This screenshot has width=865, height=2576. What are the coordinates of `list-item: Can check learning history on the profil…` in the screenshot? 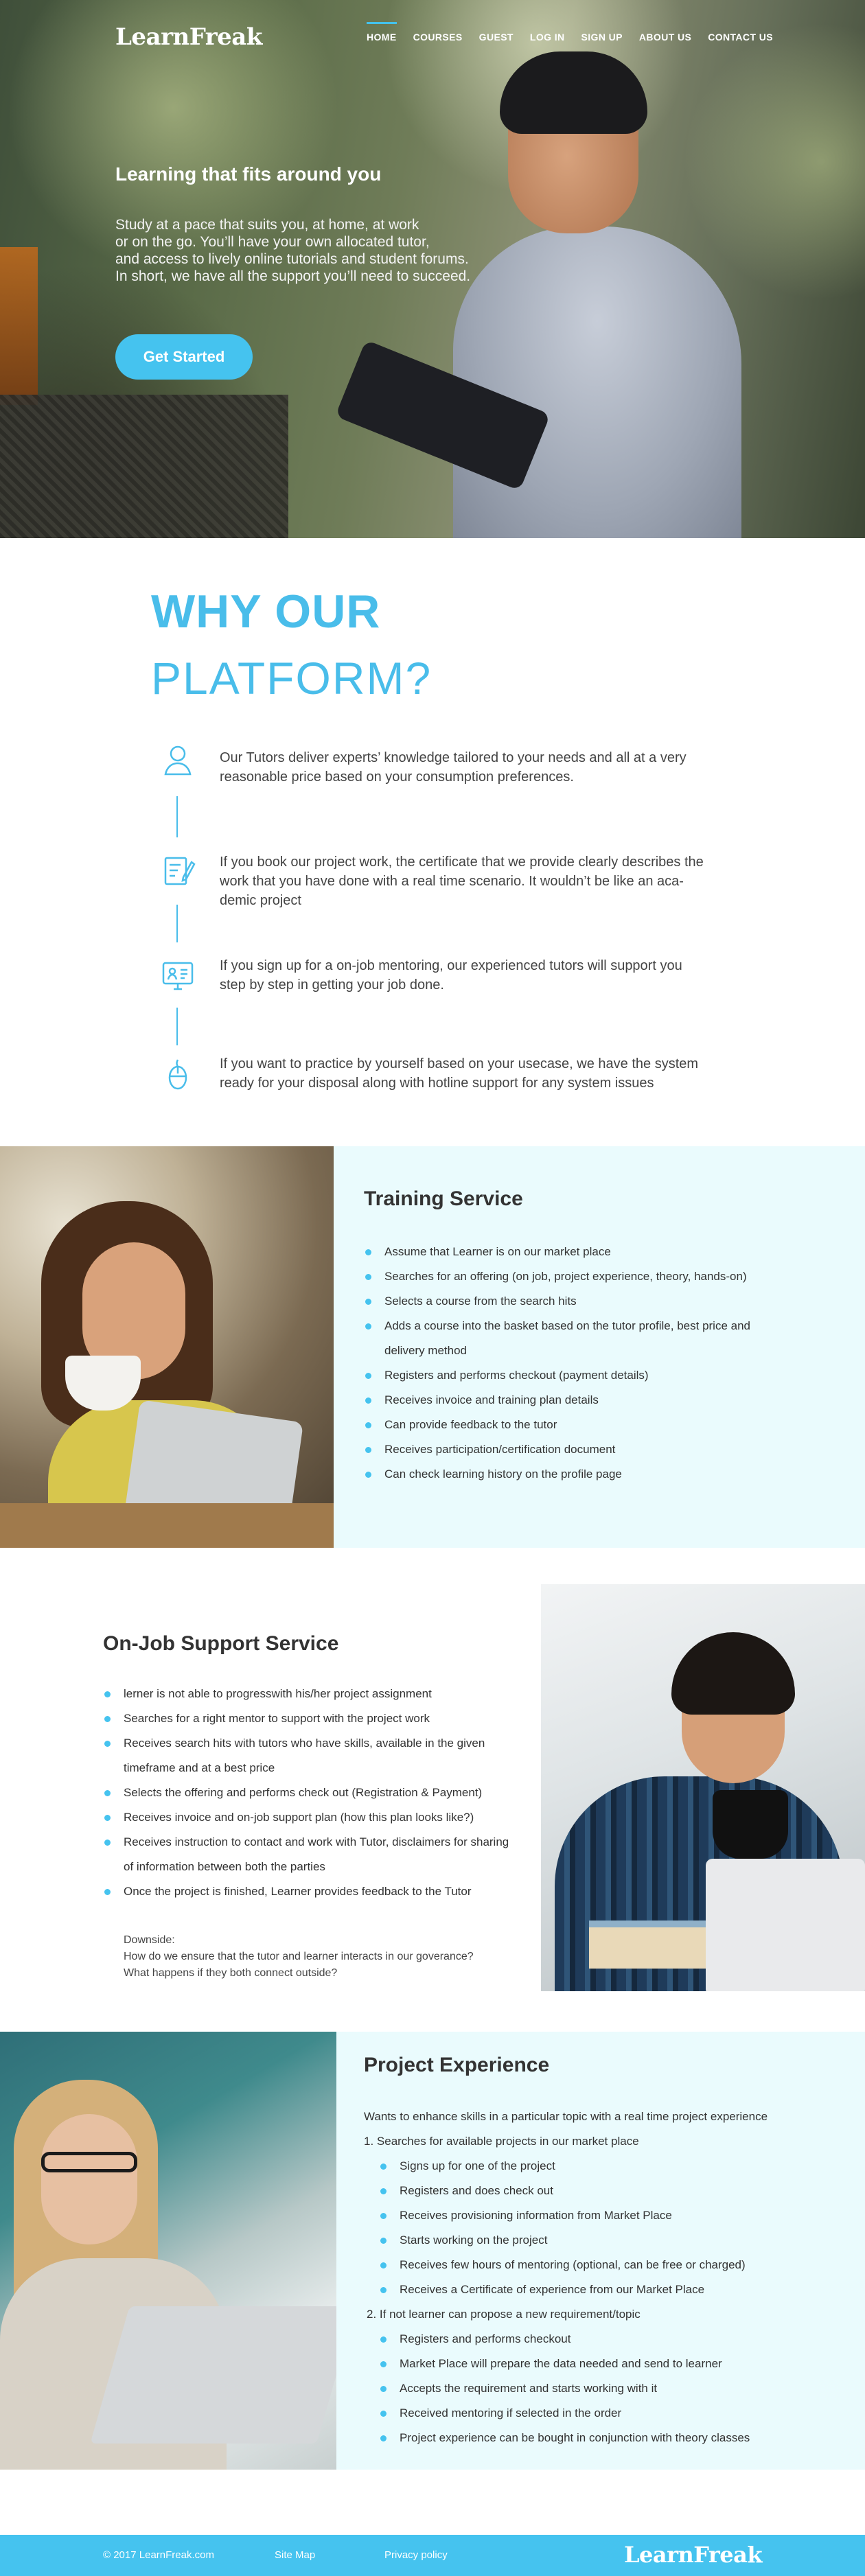 It's located at (604, 1474).